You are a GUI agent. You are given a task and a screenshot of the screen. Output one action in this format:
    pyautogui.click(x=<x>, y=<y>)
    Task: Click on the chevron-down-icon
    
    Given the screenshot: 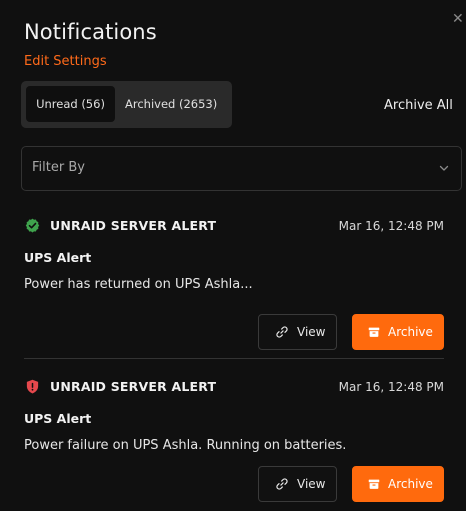 What is the action you would take?
    pyautogui.click(x=444, y=168)
    